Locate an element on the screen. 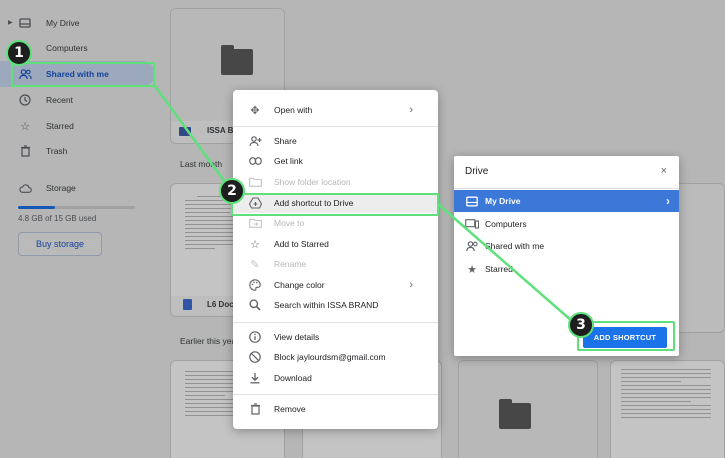 The height and width of the screenshot is (458, 725). move-to-icon is located at coordinates (255, 223).